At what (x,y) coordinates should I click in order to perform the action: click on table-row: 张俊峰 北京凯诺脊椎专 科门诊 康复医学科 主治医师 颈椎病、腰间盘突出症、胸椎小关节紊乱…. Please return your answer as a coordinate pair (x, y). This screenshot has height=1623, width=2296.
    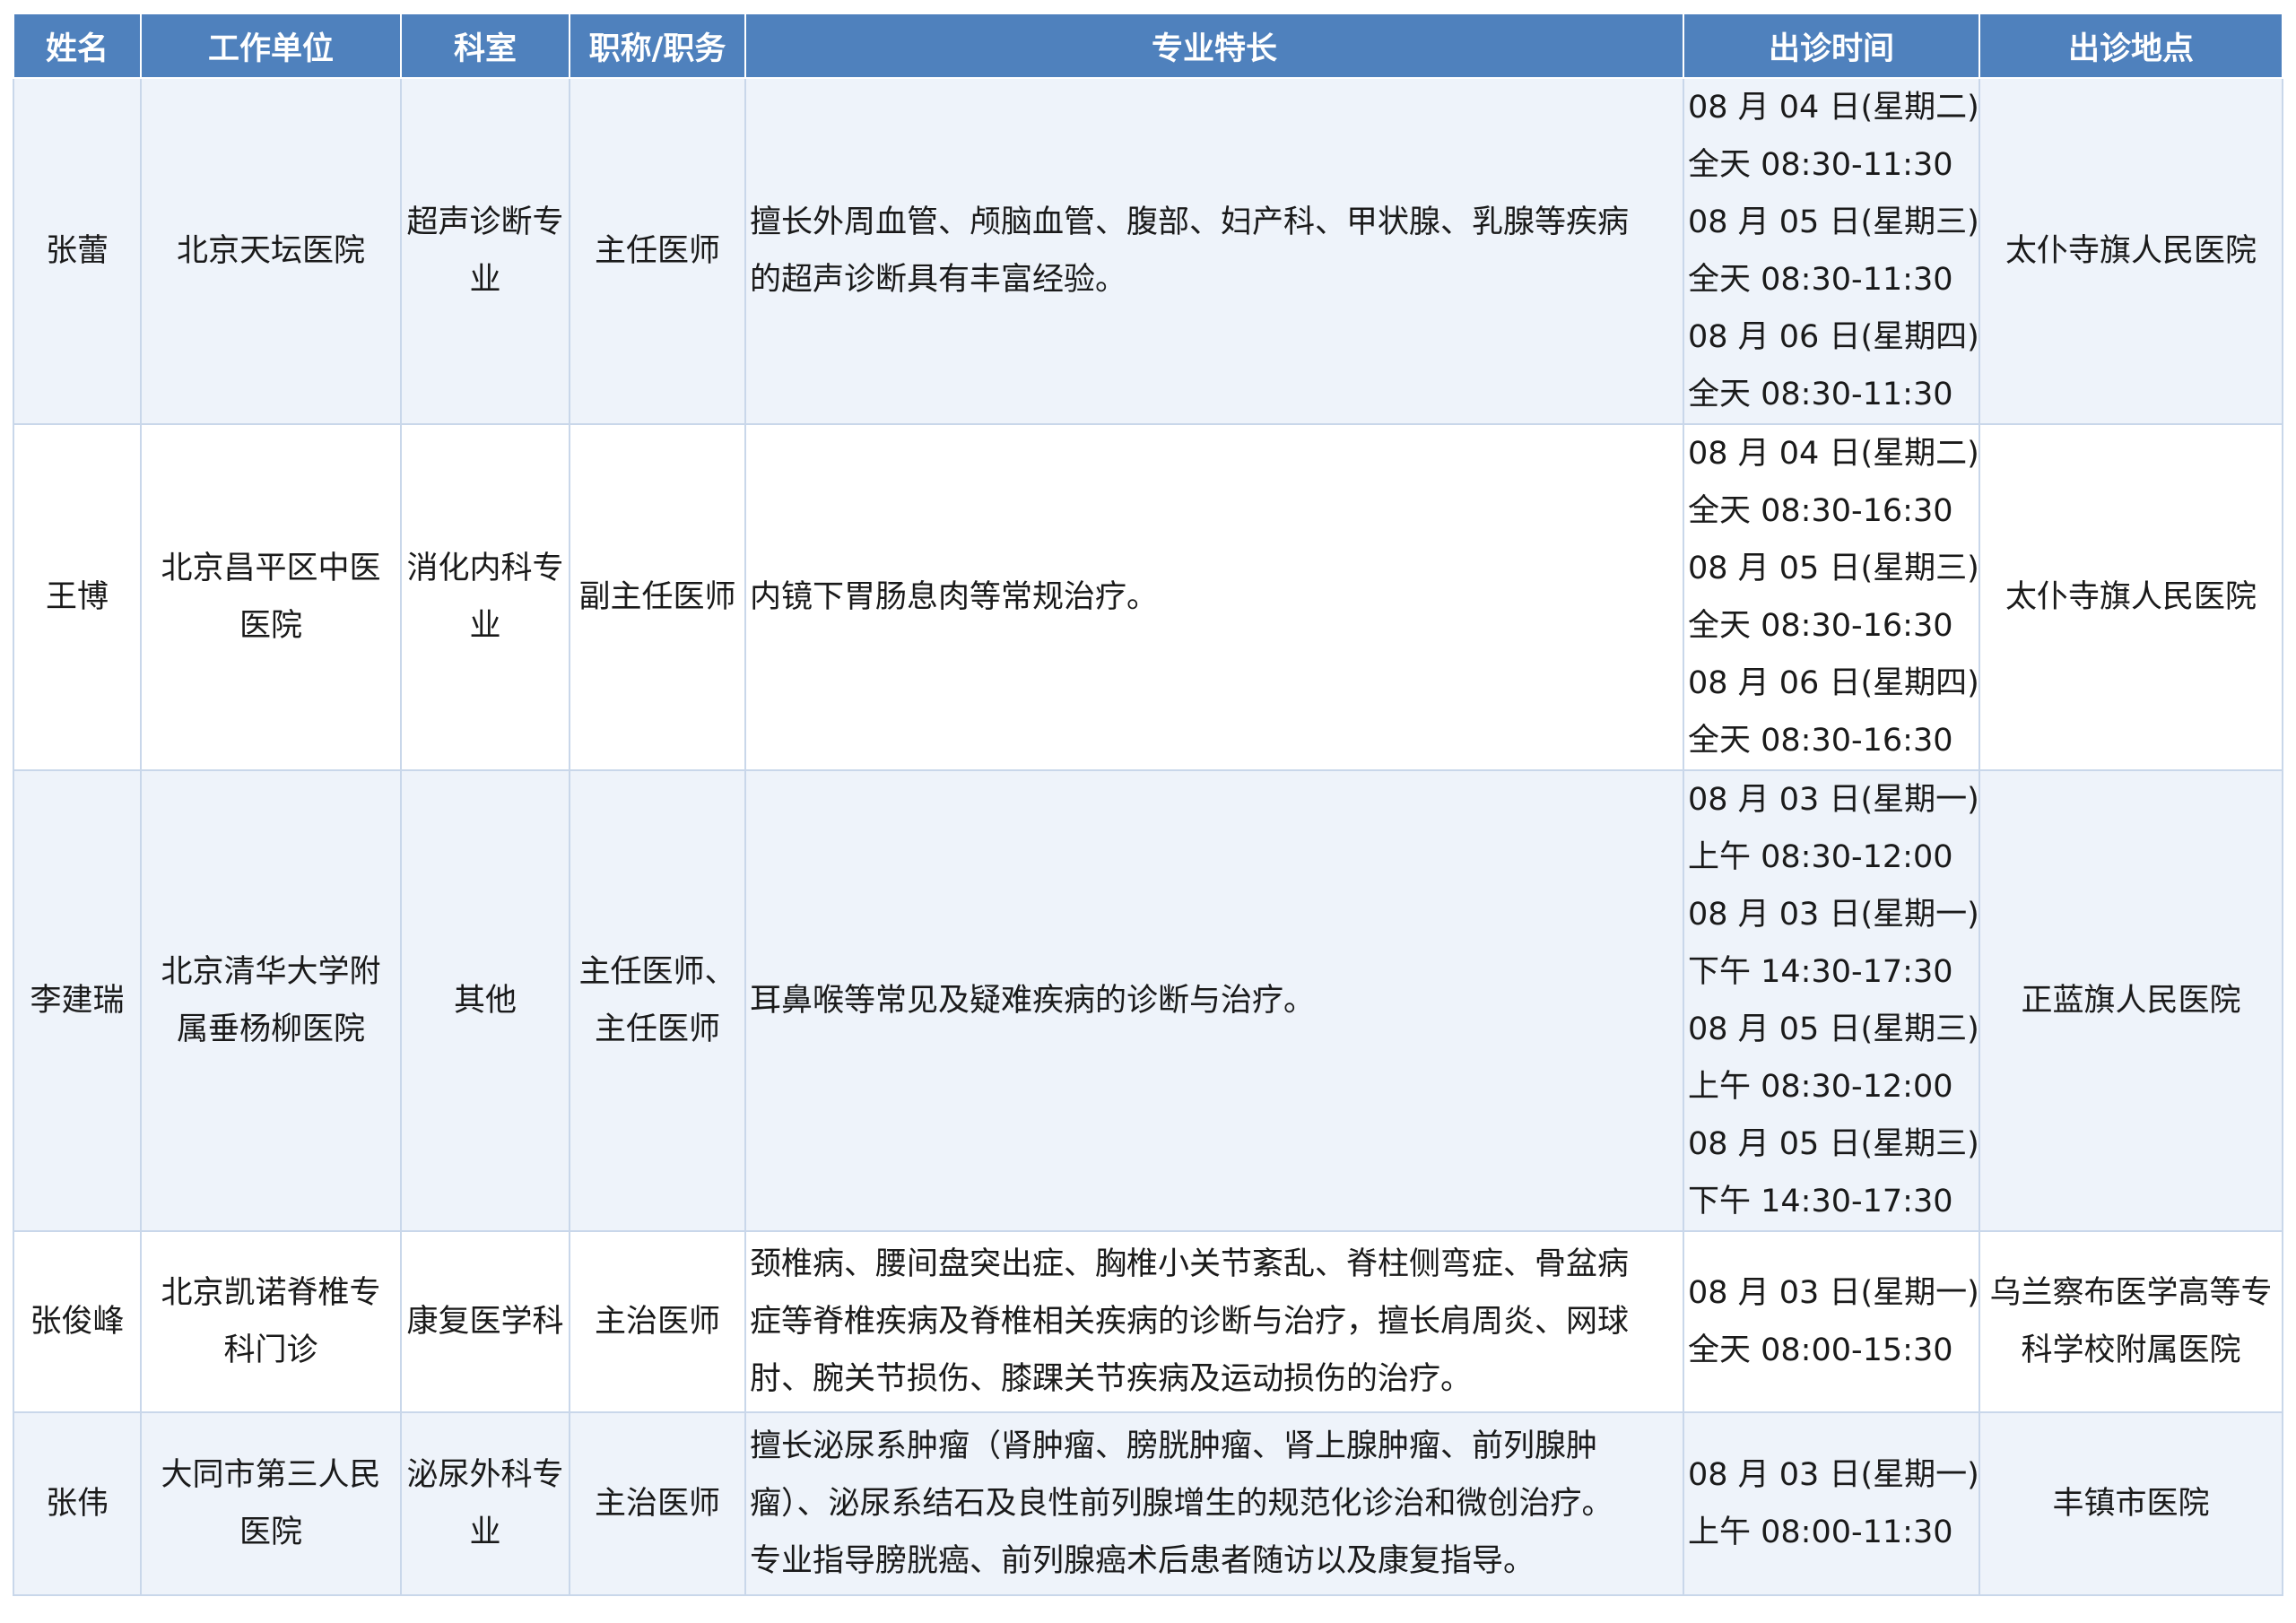
    Looking at the image, I should click on (1148, 1321).